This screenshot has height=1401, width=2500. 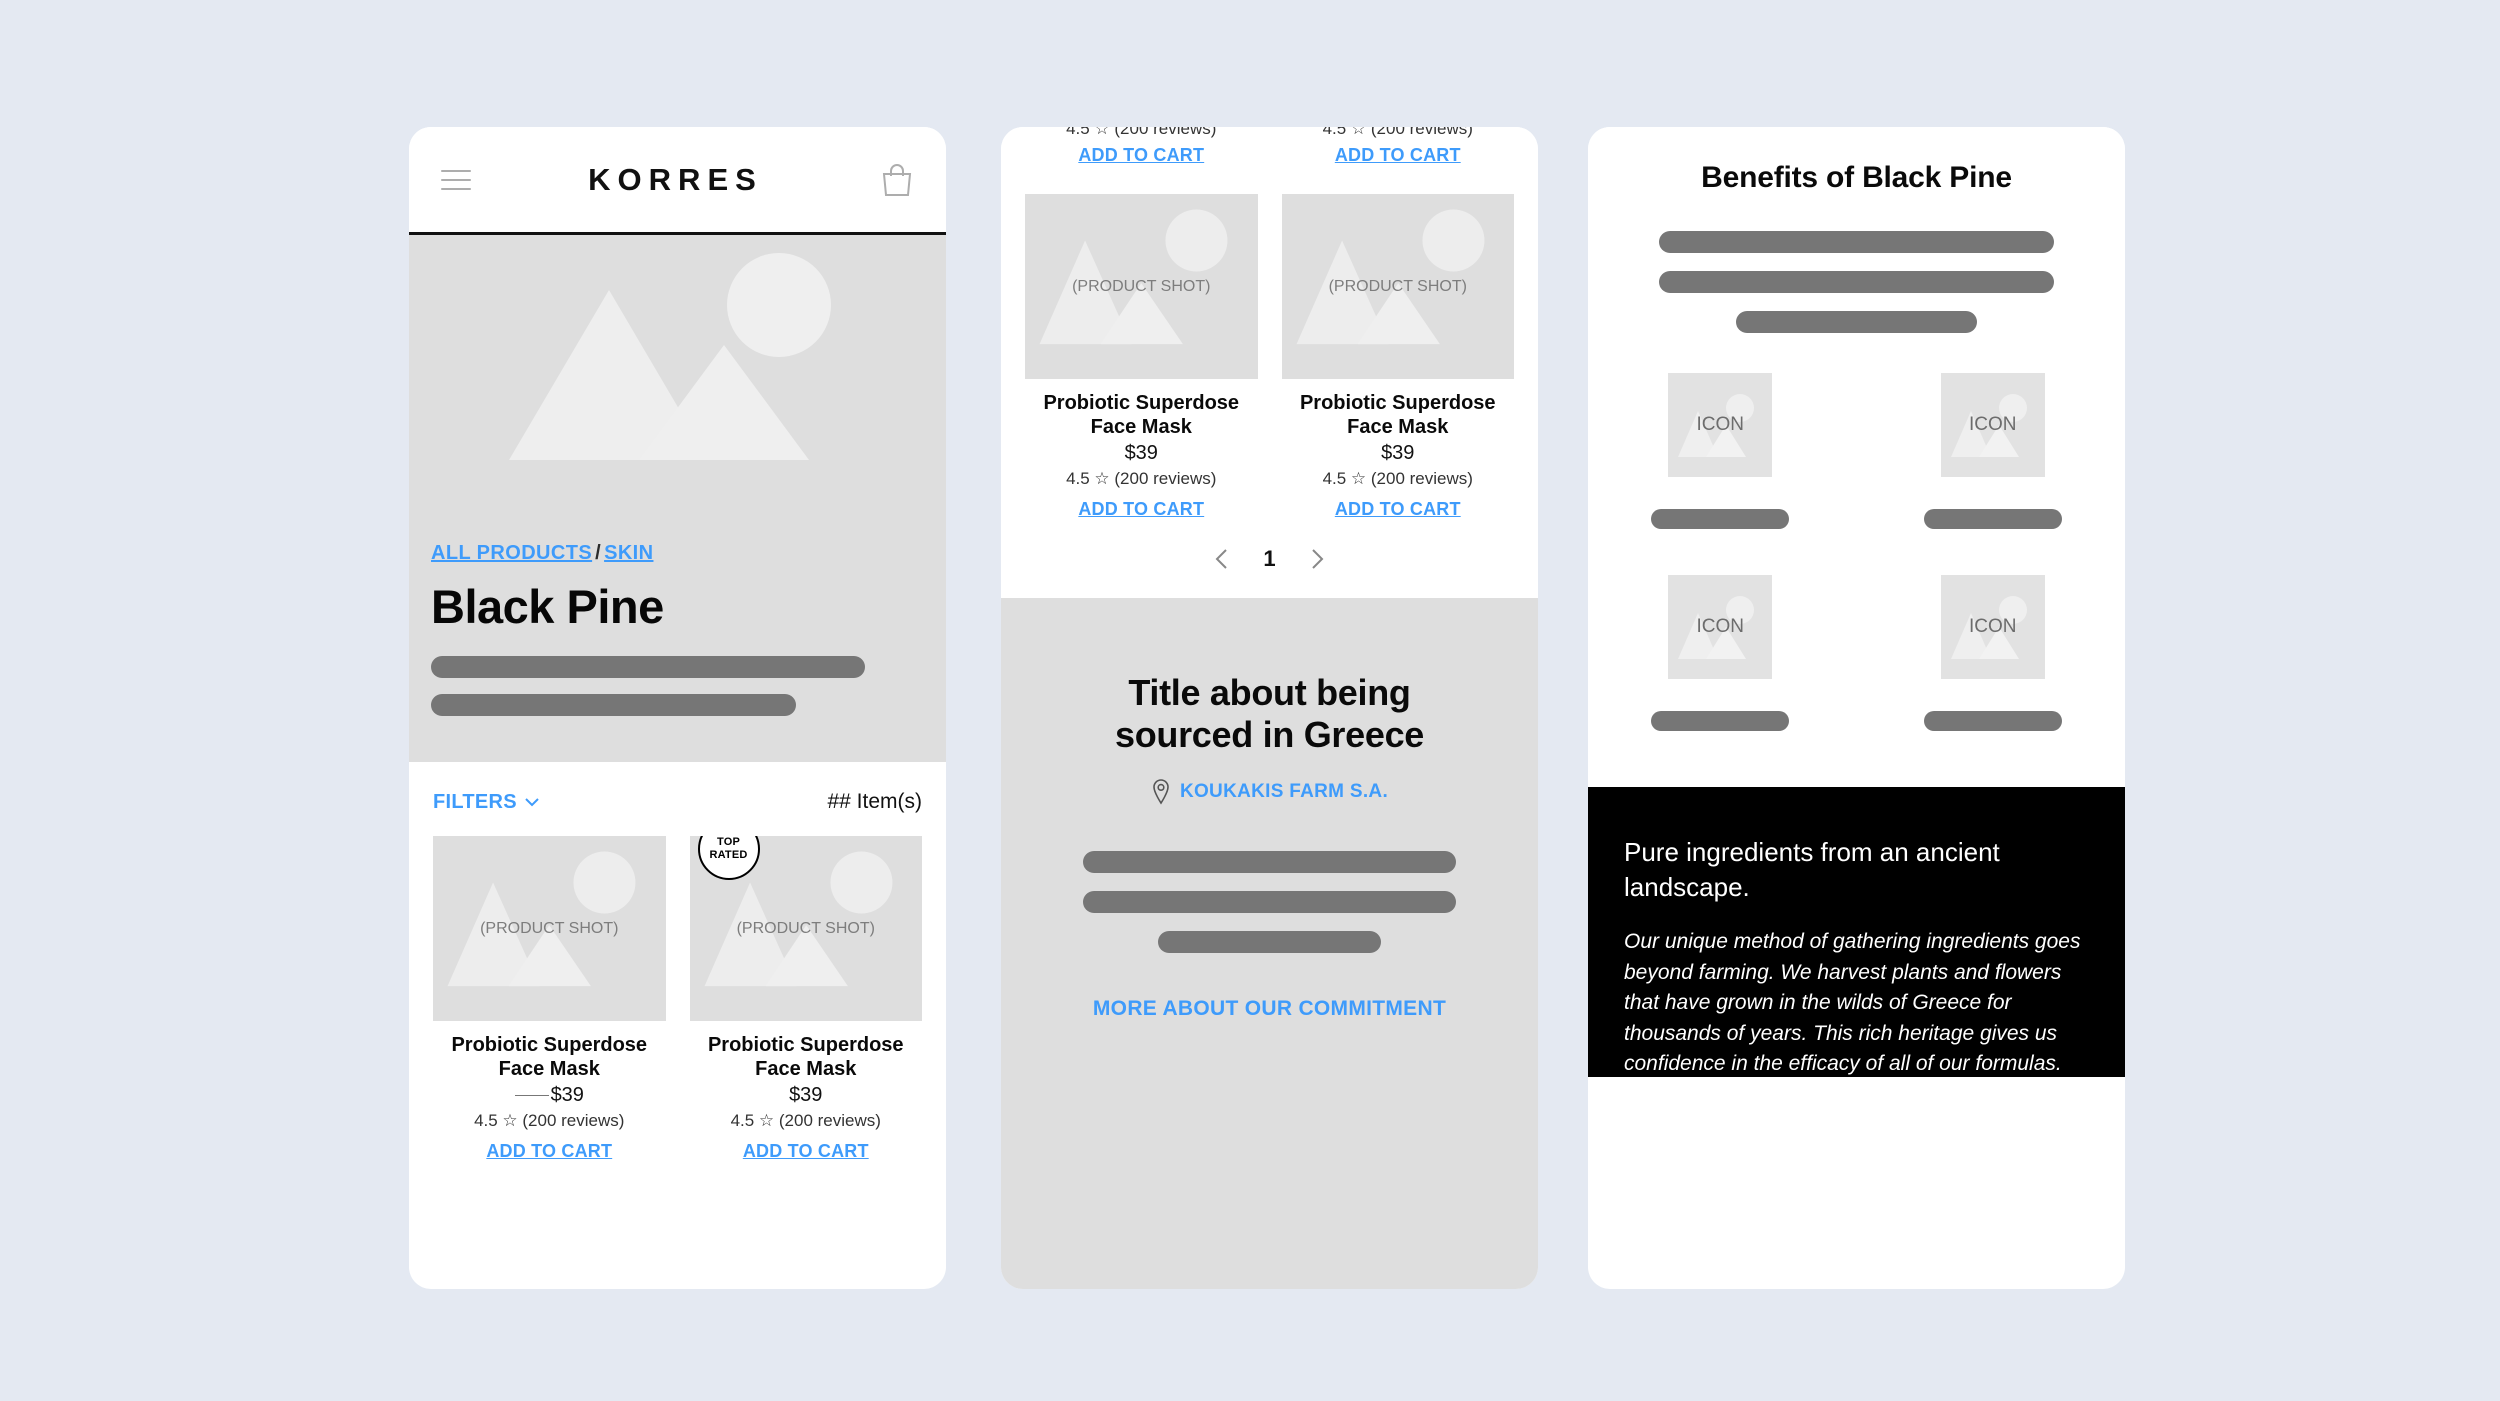 I want to click on page-title: Black Pine, so click(x=547, y=606).